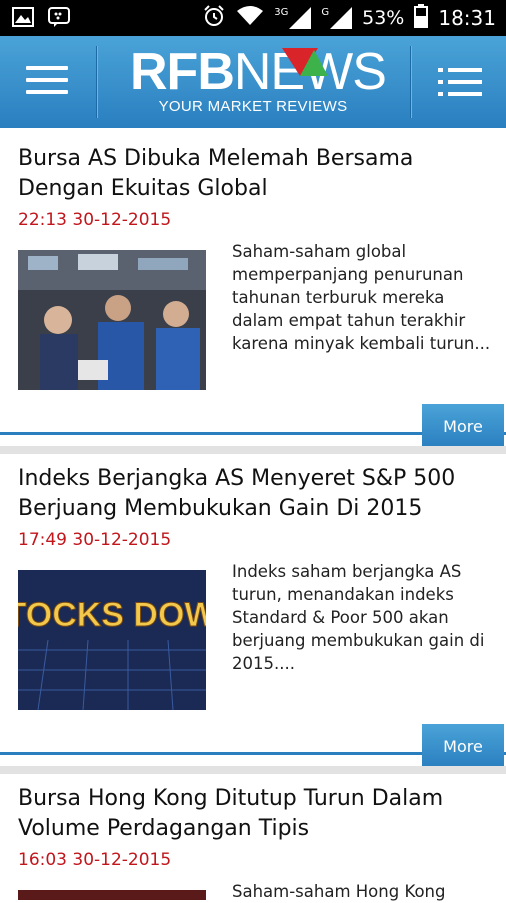 Image resolution: width=506 pixels, height=903 pixels. Describe the element at coordinates (112, 320) in the screenshot. I see `article-image-trading-floor` at that location.